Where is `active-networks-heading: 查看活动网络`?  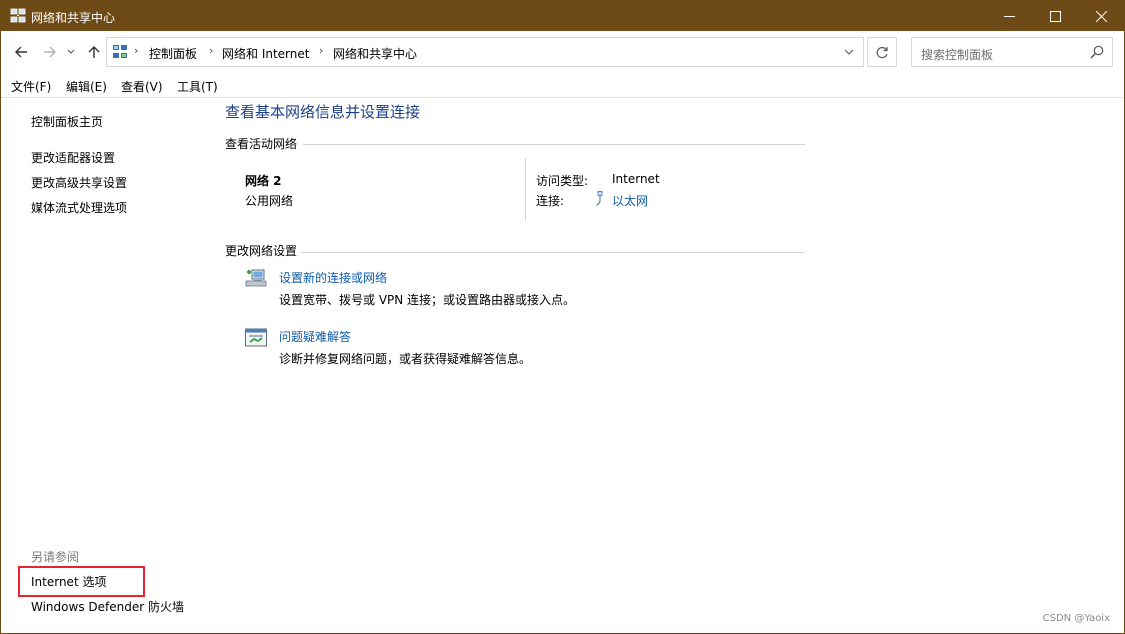
active-networks-heading: 查看活动网络 is located at coordinates (261, 144).